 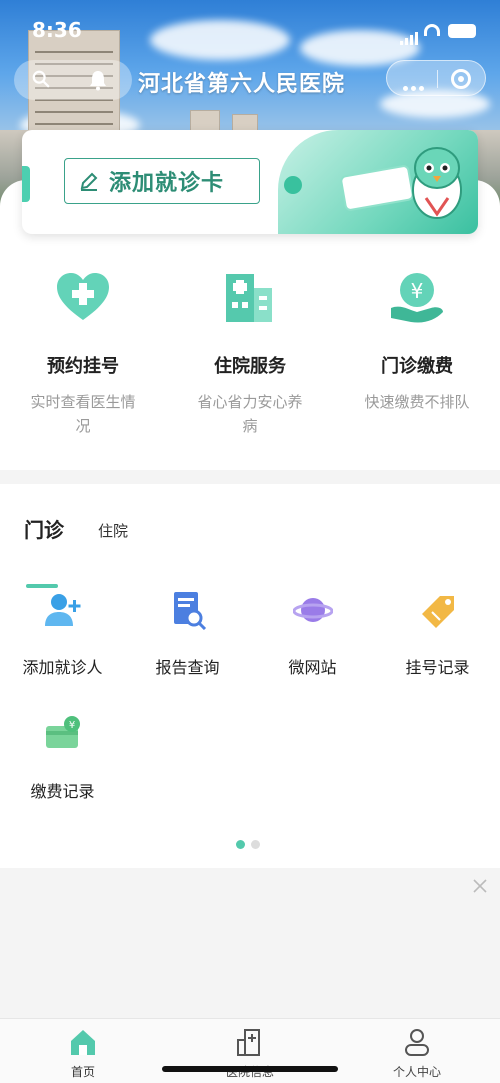 I want to click on close-icon, so click(x=480, y=886).